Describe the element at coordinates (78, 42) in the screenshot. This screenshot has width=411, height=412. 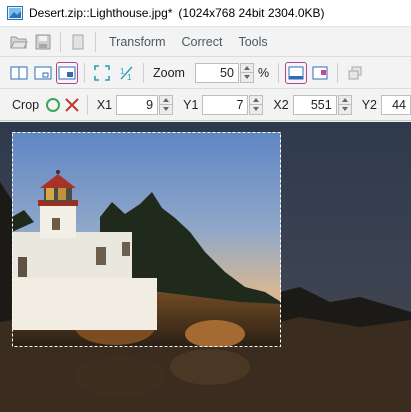
I see `page-icon` at that location.